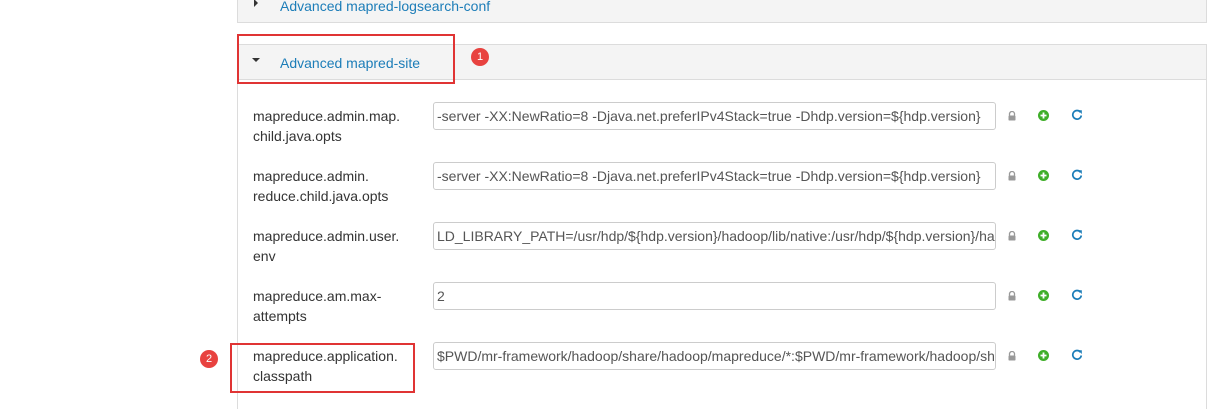  Describe the element at coordinates (714, 296) in the screenshot. I see `property-input-am-max-attempts: 2` at that location.